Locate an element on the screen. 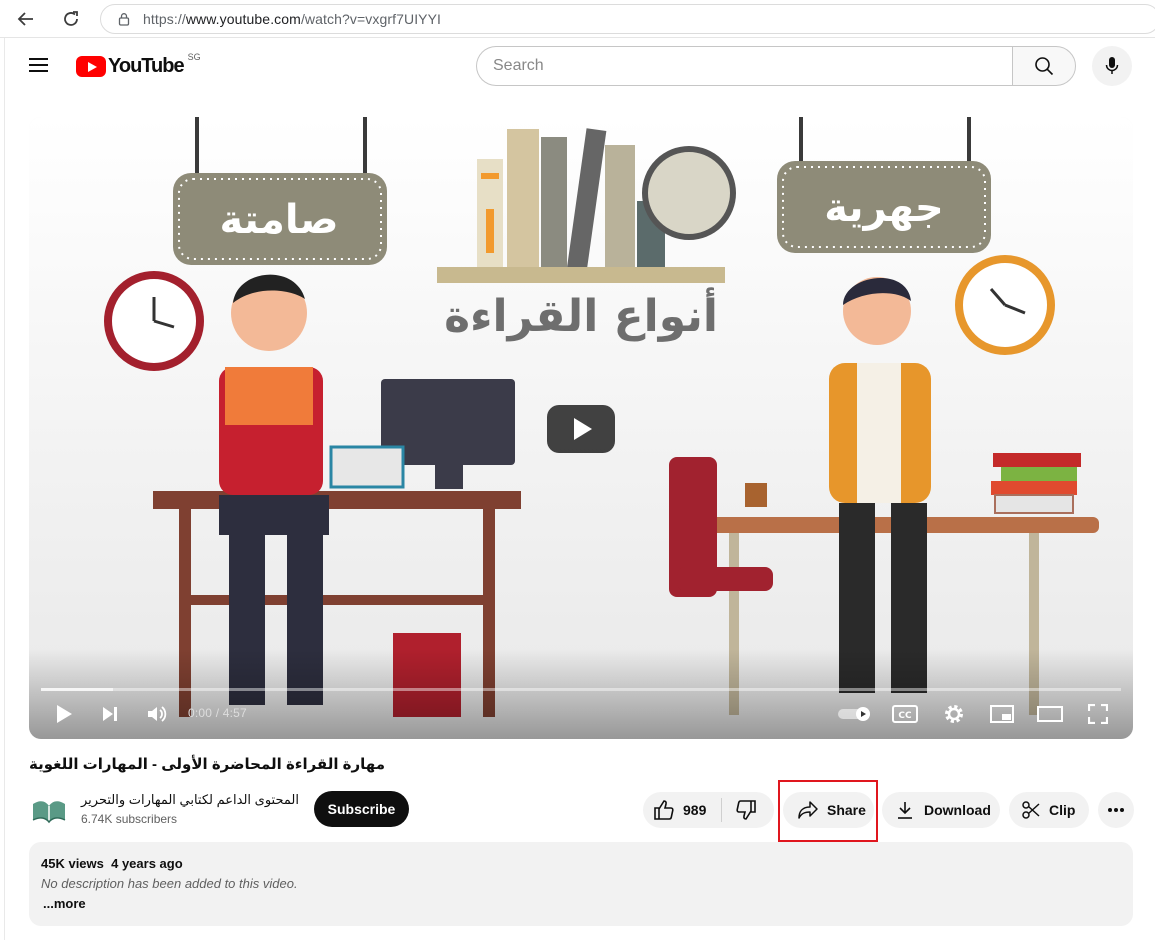 Image resolution: width=1155 pixels, height=940 pixels. search-button is located at coordinates (1044, 66).